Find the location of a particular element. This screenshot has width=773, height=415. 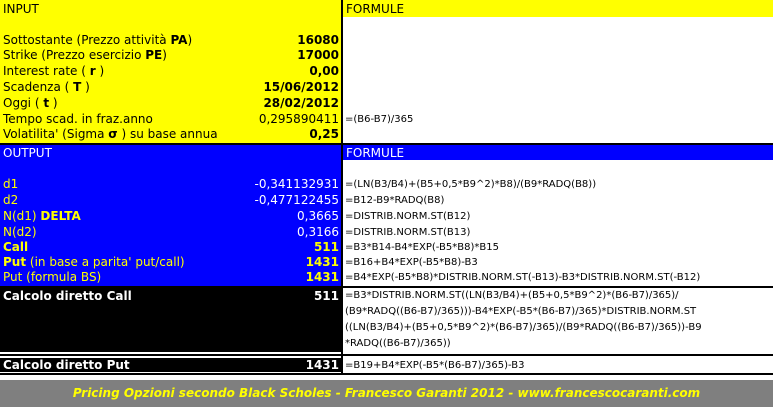

put-direct-label: Calcolo diretto Put is located at coordinates (66, 365).